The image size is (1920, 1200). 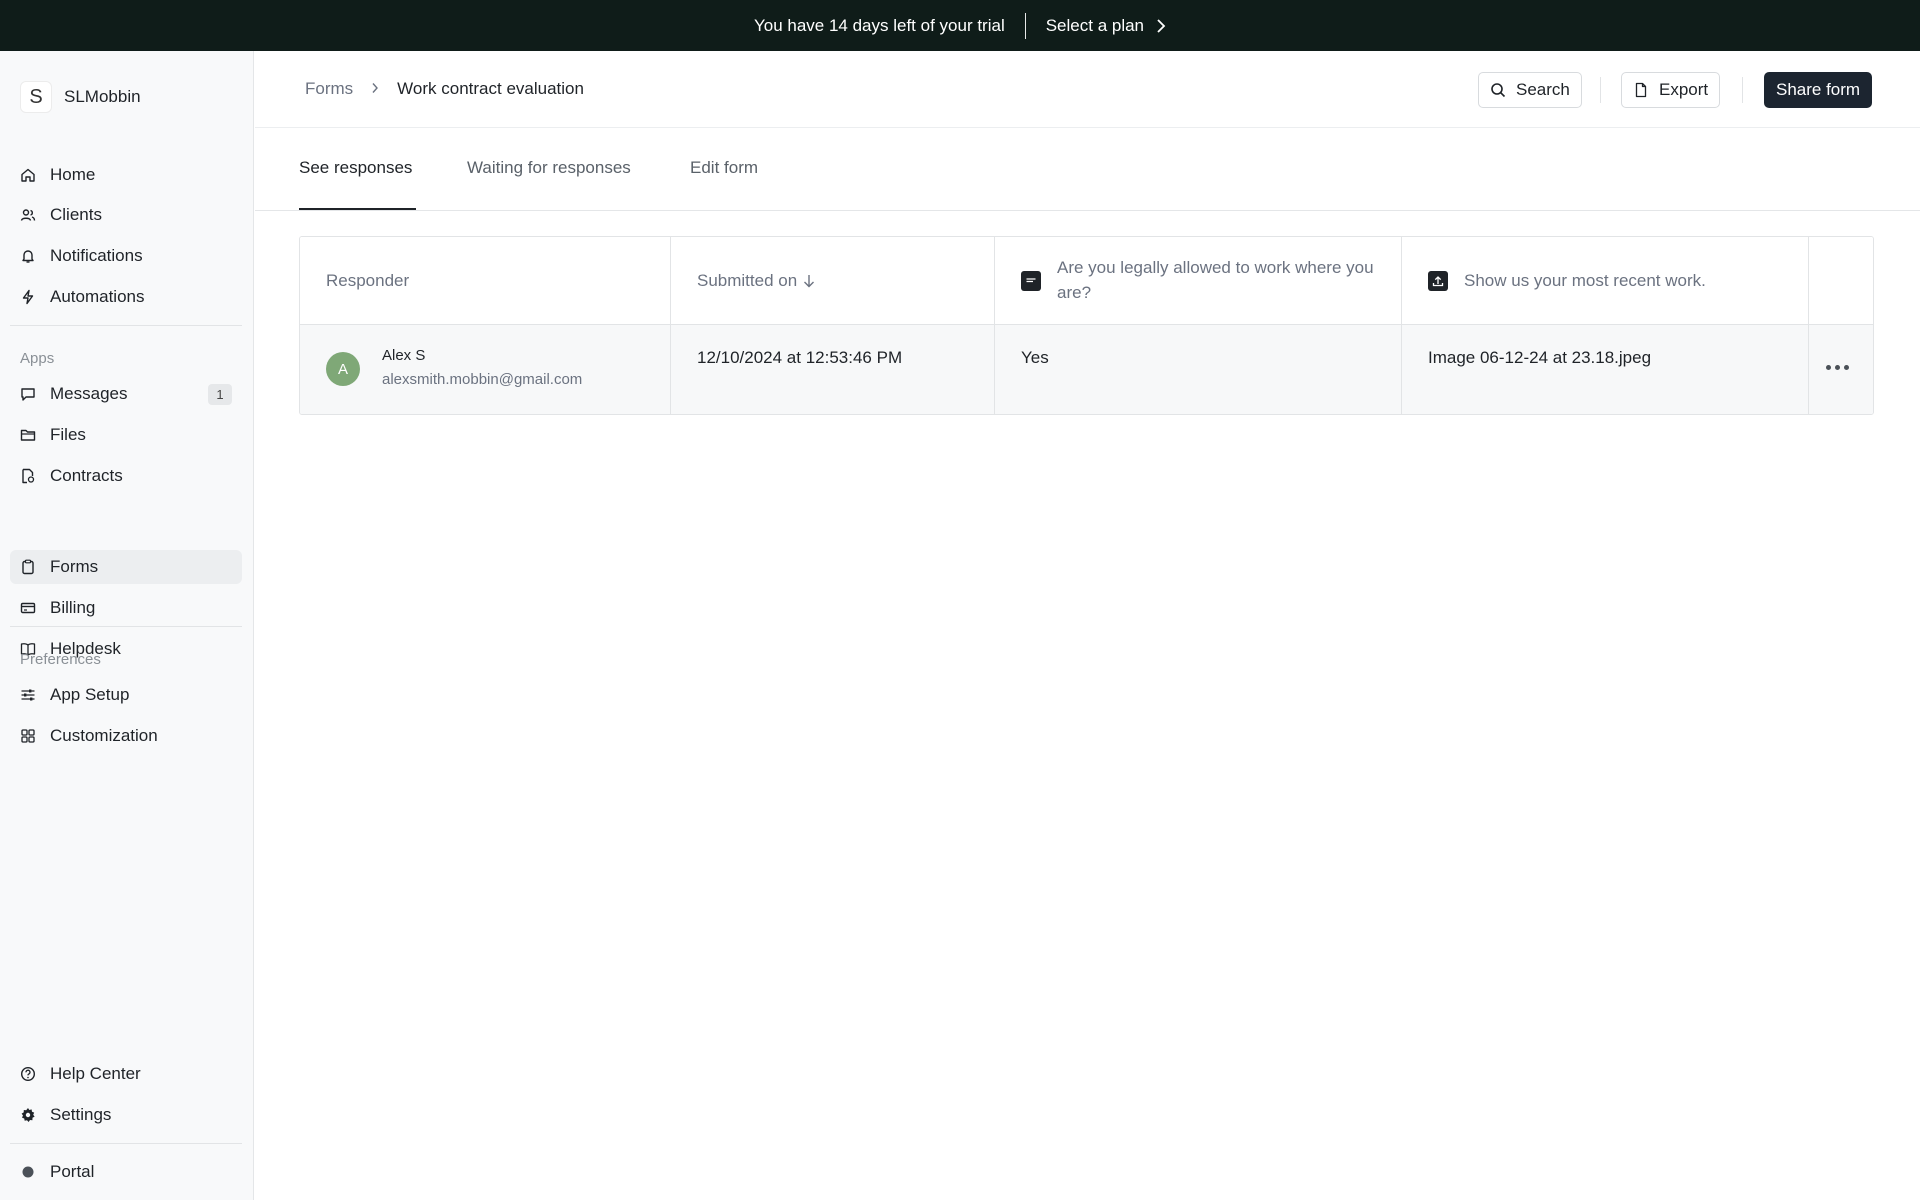 What do you see at coordinates (355, 168) in the screenshot?
I see `tab-see-responses: See responses` at bounding box center [355, 168].